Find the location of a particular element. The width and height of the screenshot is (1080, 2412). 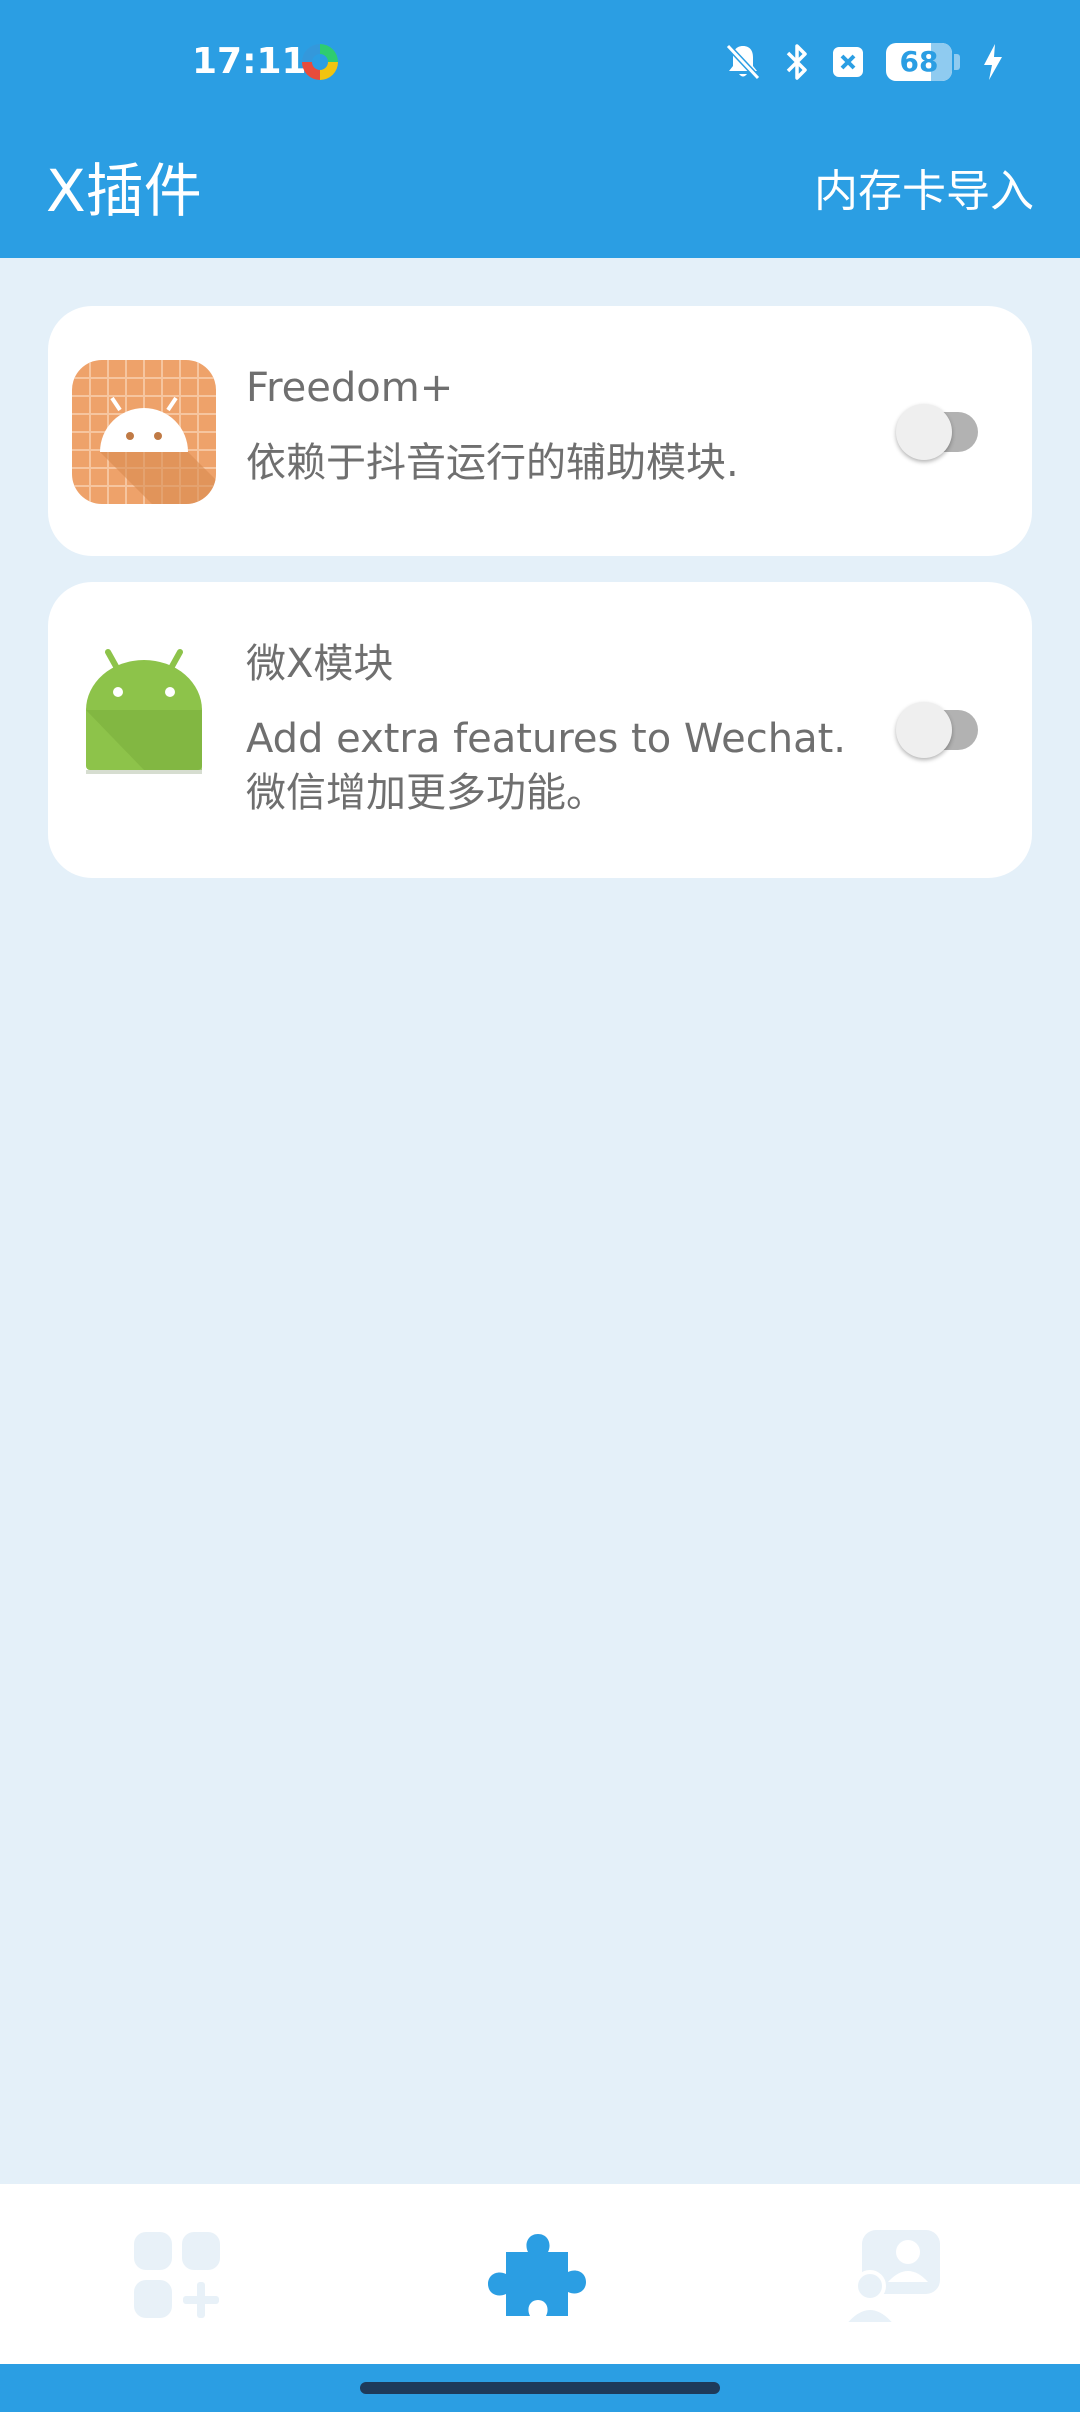

notifications-off-icon is located at coordinates (743, 62).